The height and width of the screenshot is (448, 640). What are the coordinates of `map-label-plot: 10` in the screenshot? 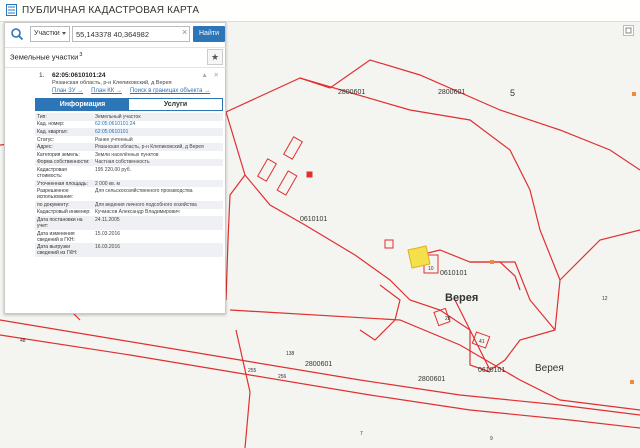 It's located at (431, 269).